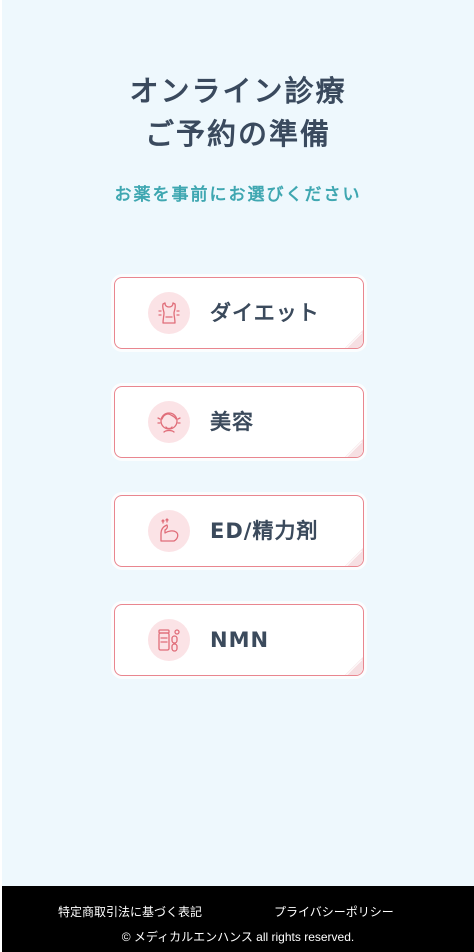  I want to click on category-button-ed: ED/精力剤, so click(239, 531).